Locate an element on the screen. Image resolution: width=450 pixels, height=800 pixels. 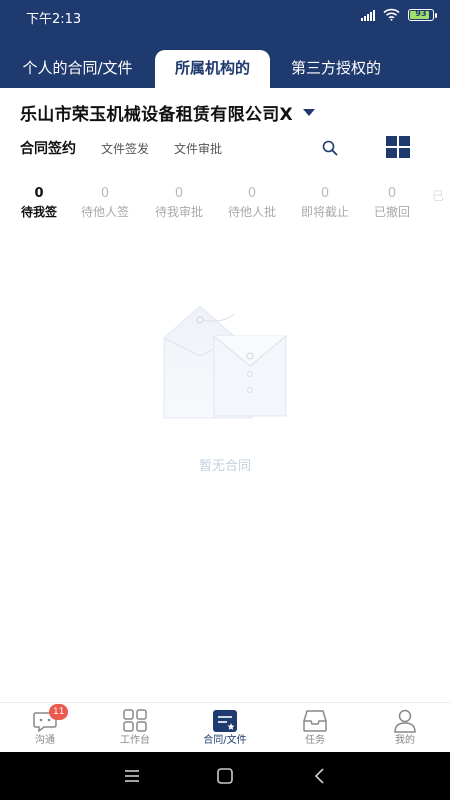
nav-label: 沟通 is located at coordinates (45, 740).